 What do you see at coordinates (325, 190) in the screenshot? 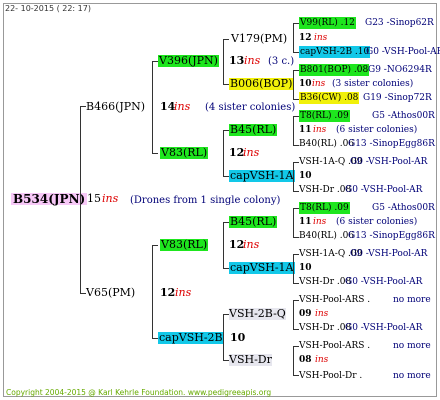
I see `g4-11-left: VSH-Dr .08` at bounding box center [325, 190].